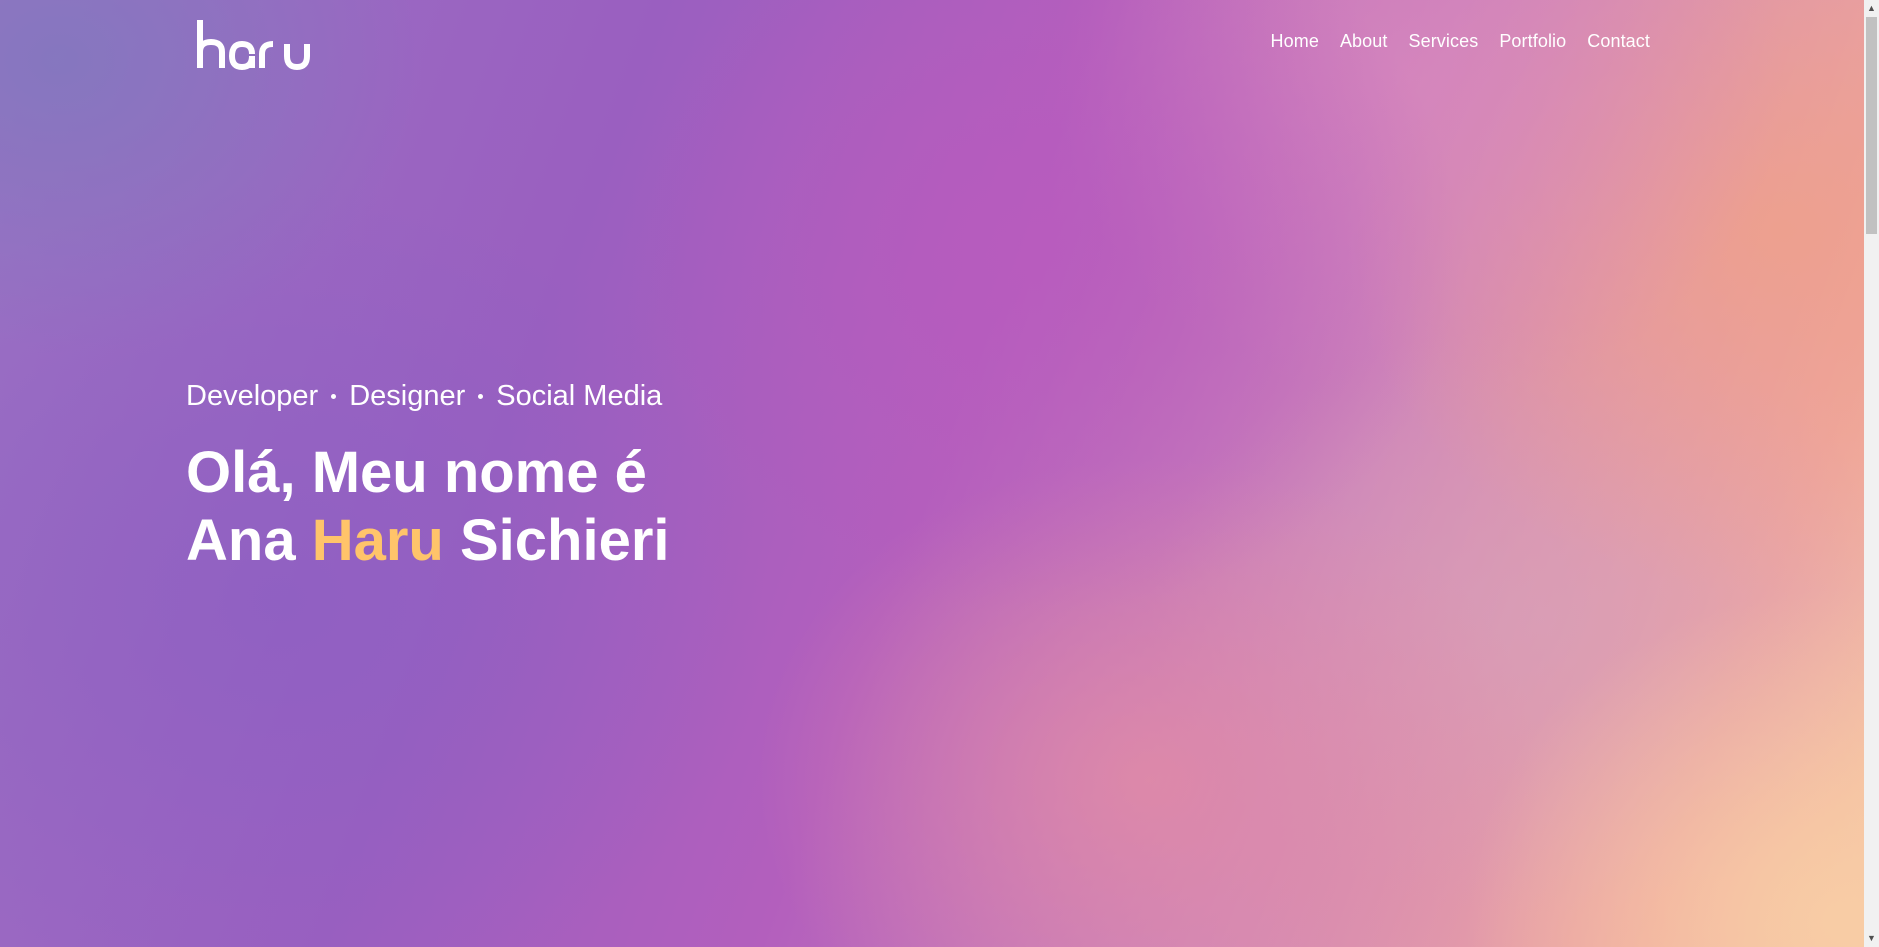  I want to click on page-scrollbar: ▲ ▼, so click(1871, 473).